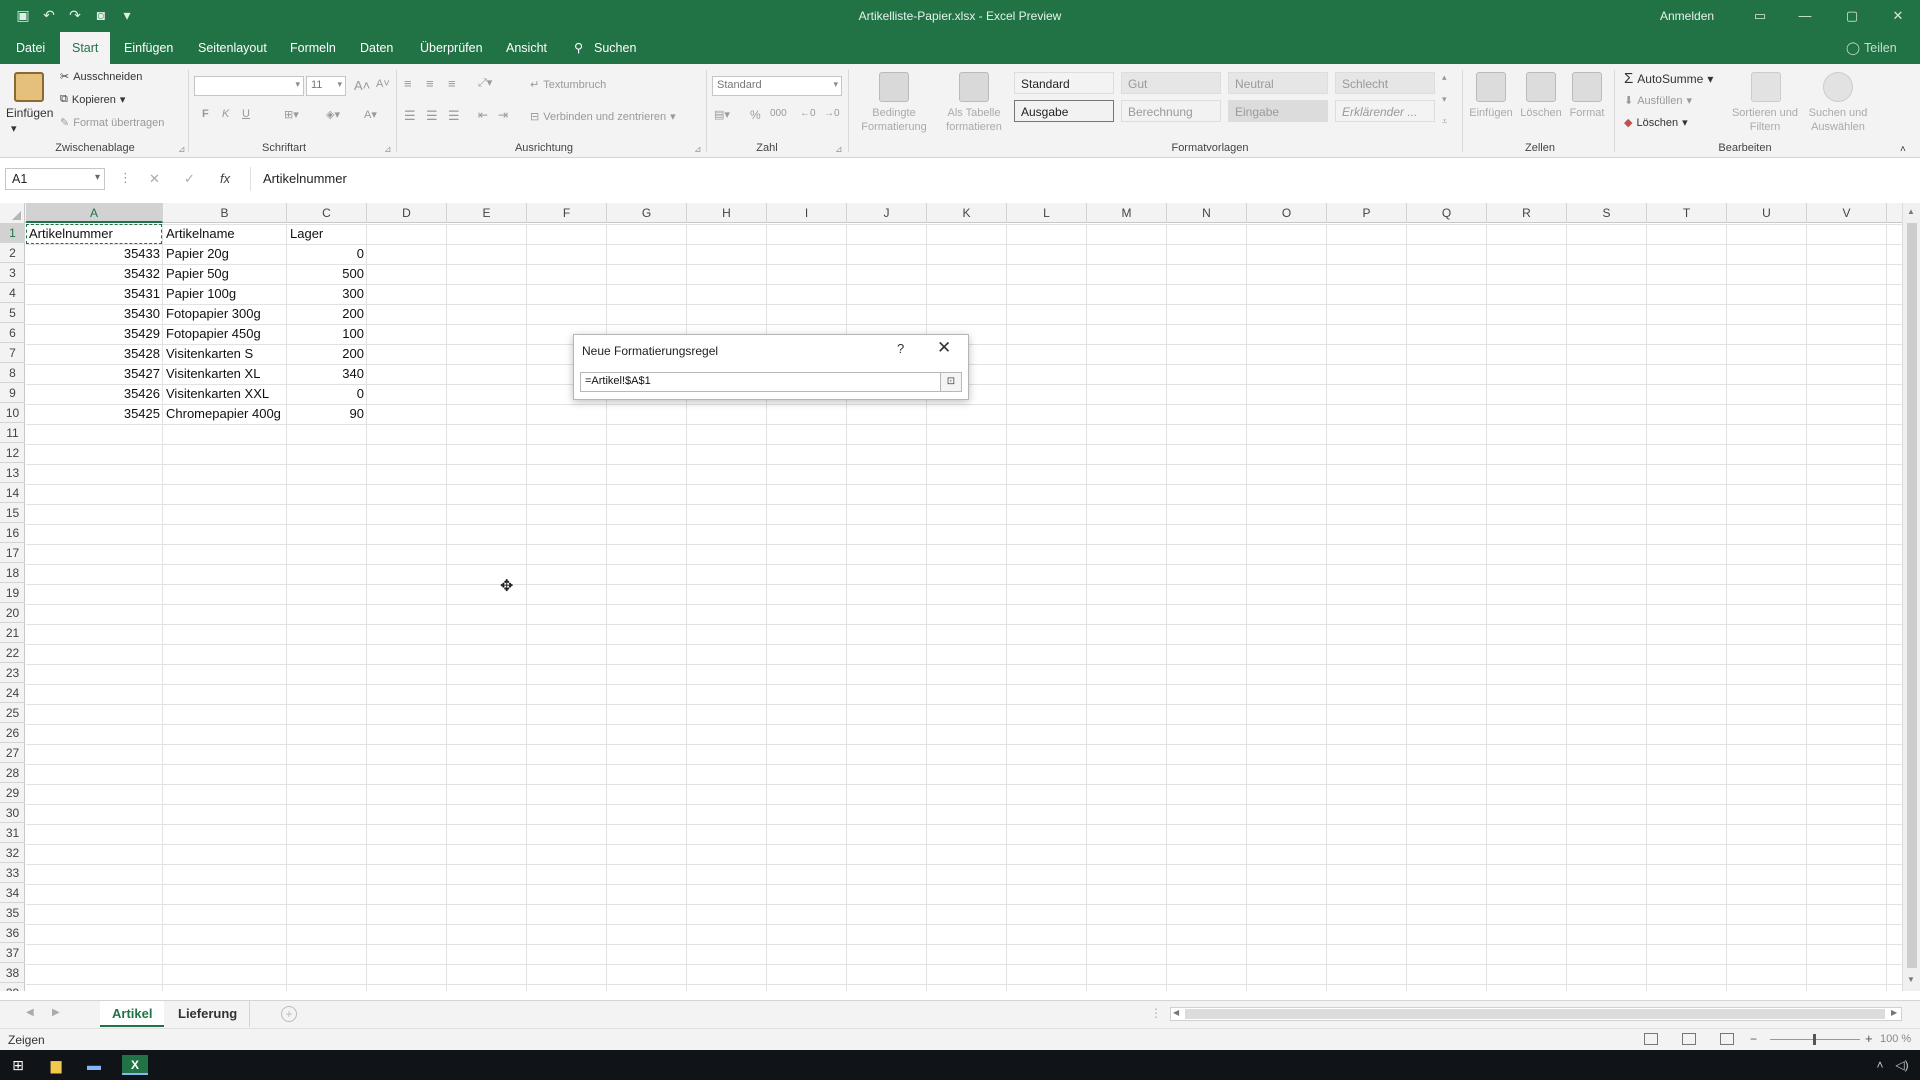 Image resolution: width=1920 pixels, height=1080 pixels. I want to click on collapse-ribbon-icon: ˄, so click(1903, 149).